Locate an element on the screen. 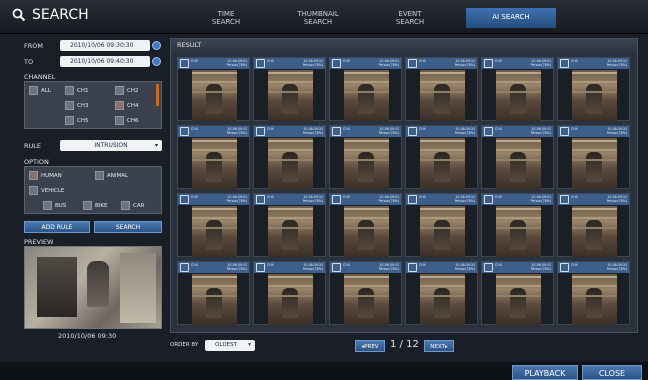 Image resolution: width=648 pixels, height=380 pixels. channel-box: ALL CH1 CH2 CH3 CH4 CH5 CH6 is located at coordinates (93, 105).